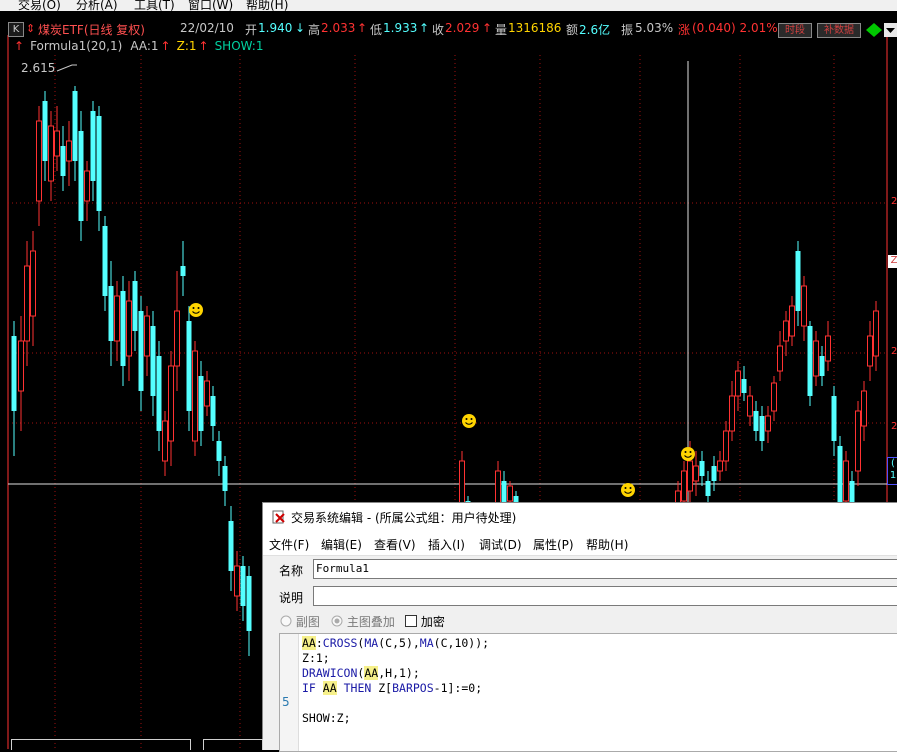 The height and width of the screenshot is (752, 897). I want to click on z-arrow-icon: ↑, so click(203, 46).